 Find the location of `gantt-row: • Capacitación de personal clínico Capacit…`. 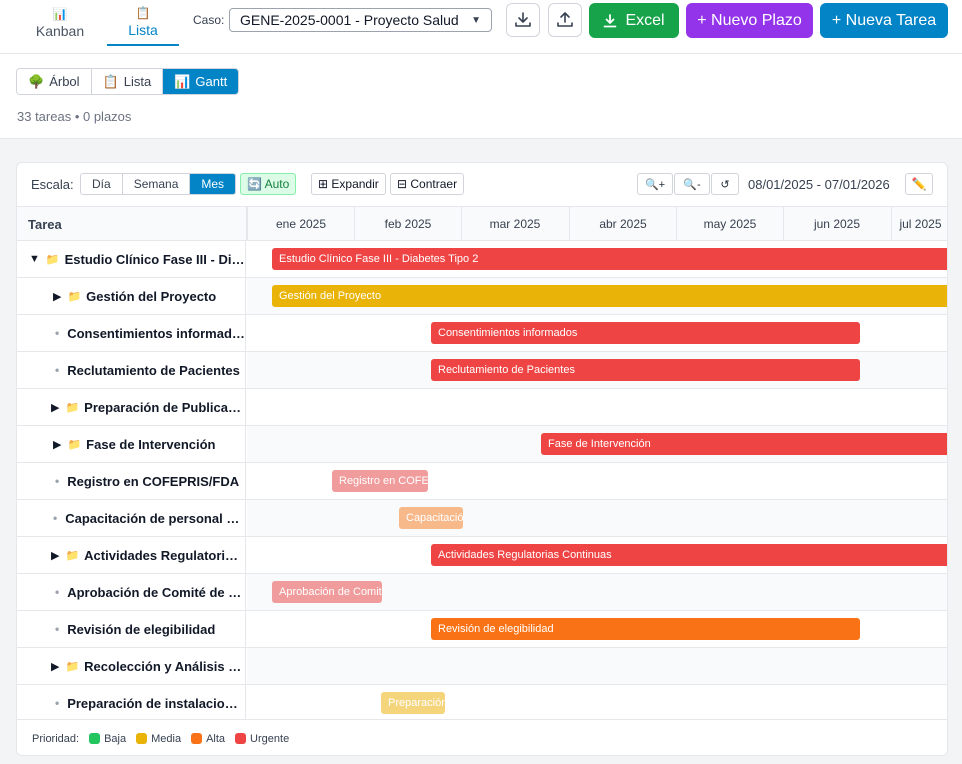

gantt-row: • Capacitación de personal clínico Capacit… is located at coordinates (482, 518).